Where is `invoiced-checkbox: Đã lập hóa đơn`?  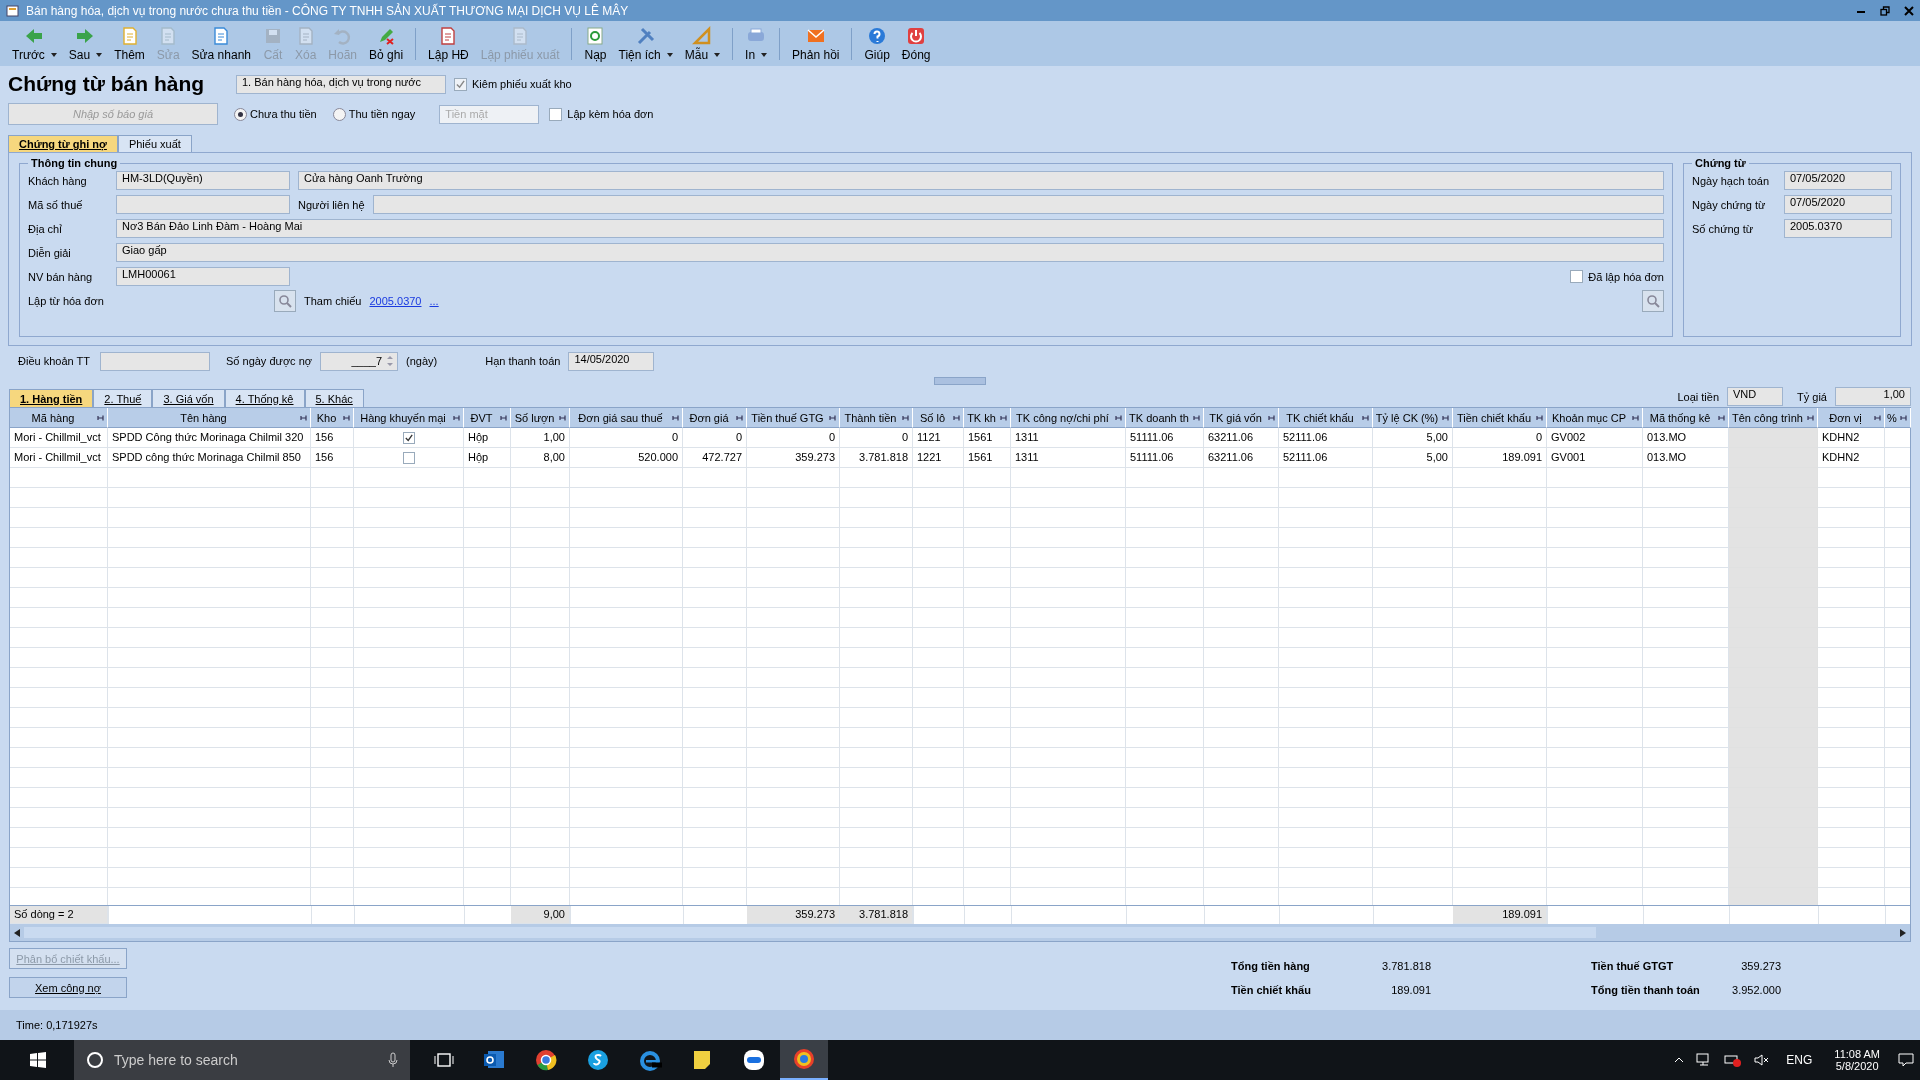 invoiced-checkbox: Đã lập hóa đơn is located at coordinates (1617, 276).